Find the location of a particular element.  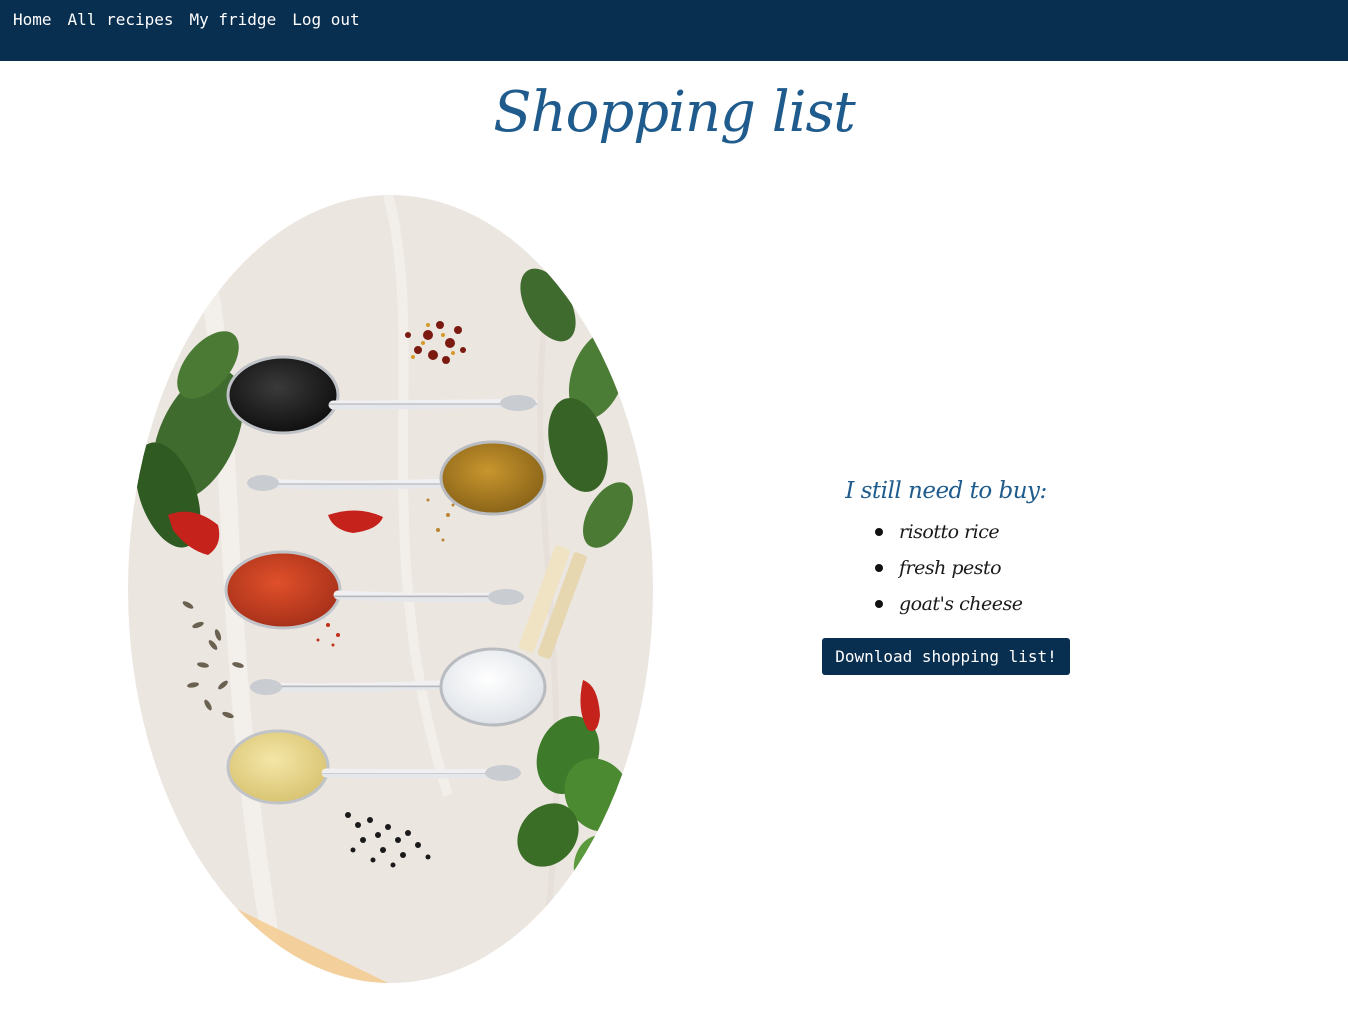

list-item: goat's cheese is located at coordinates (947, 604).